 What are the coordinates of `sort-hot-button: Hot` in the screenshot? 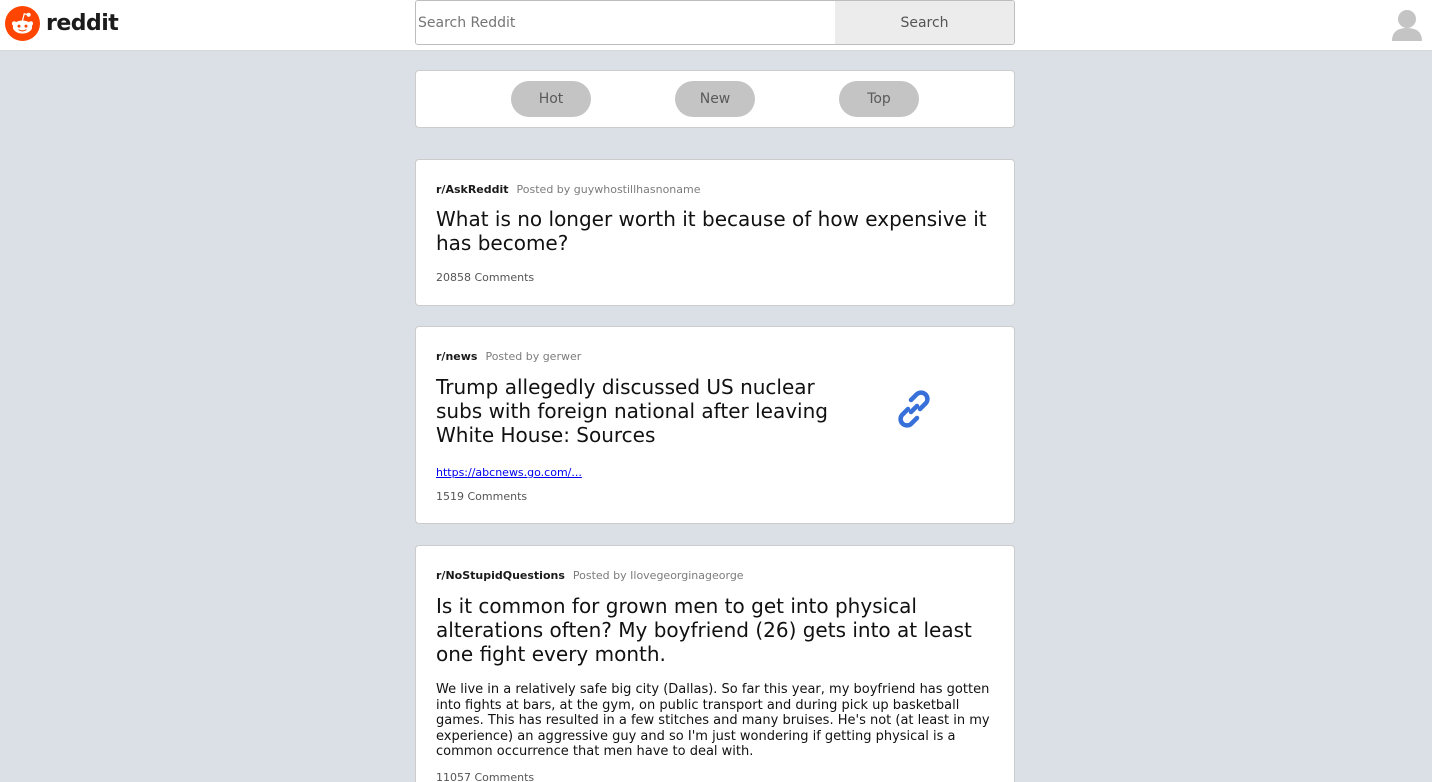 It's located at (551, 99).